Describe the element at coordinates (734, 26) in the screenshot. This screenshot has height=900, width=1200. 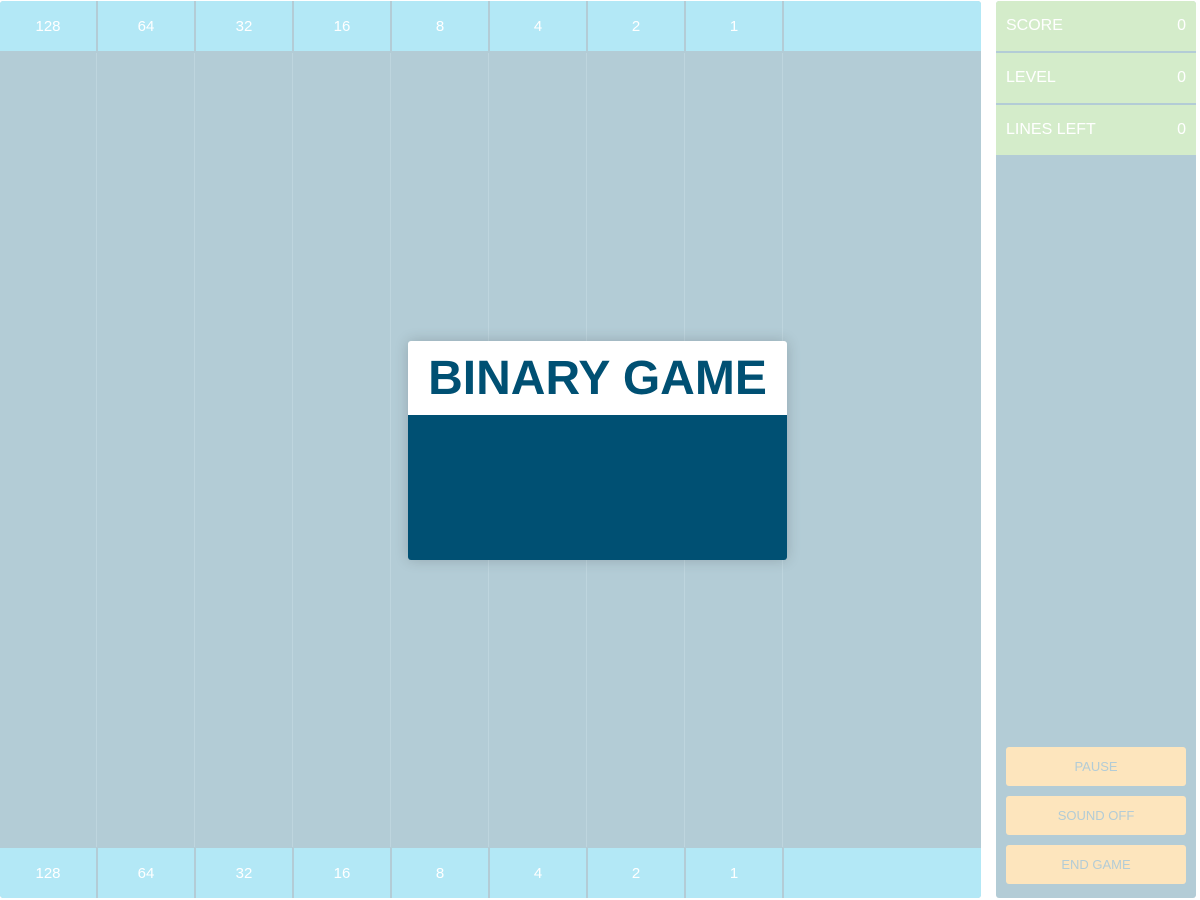
I see `bit-header-1: 1` at that location.